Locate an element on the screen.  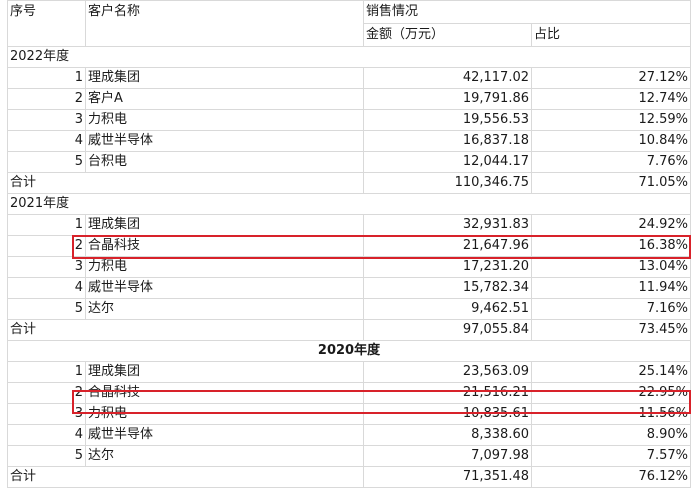
row-customer: 客户A is located at coordinates (224, 99).